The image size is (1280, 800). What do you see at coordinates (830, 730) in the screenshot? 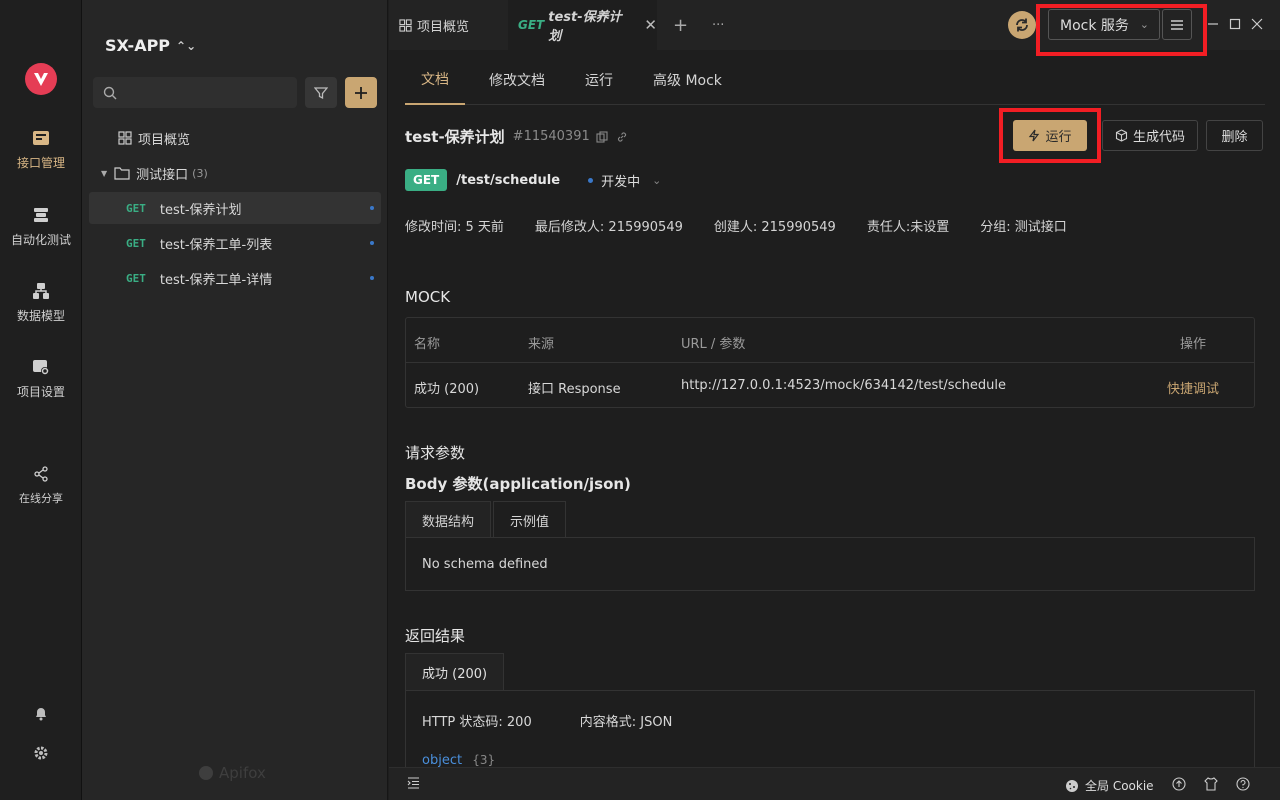
I see `response-panel: HTTP 状态码: 200 内容格式: JSON object {3}` at bounding box center [830, 730].